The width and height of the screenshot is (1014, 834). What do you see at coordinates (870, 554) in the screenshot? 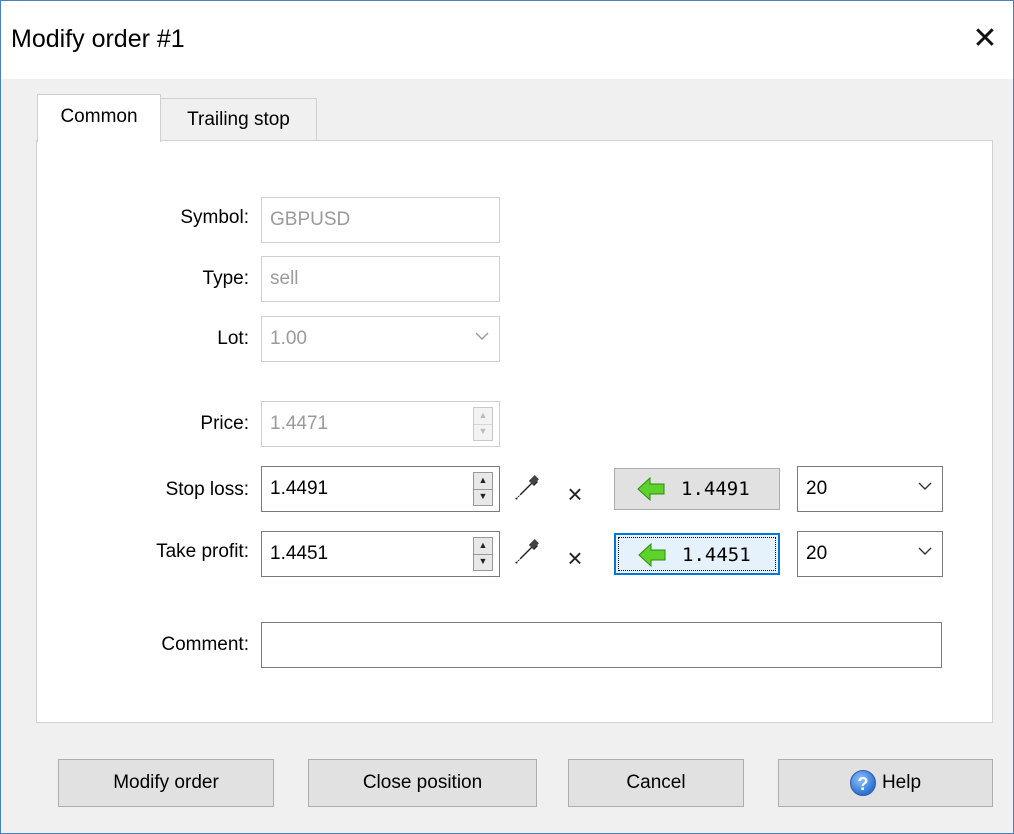
I see `take-profit-points-select: 20` at bounding box center [870, 554].